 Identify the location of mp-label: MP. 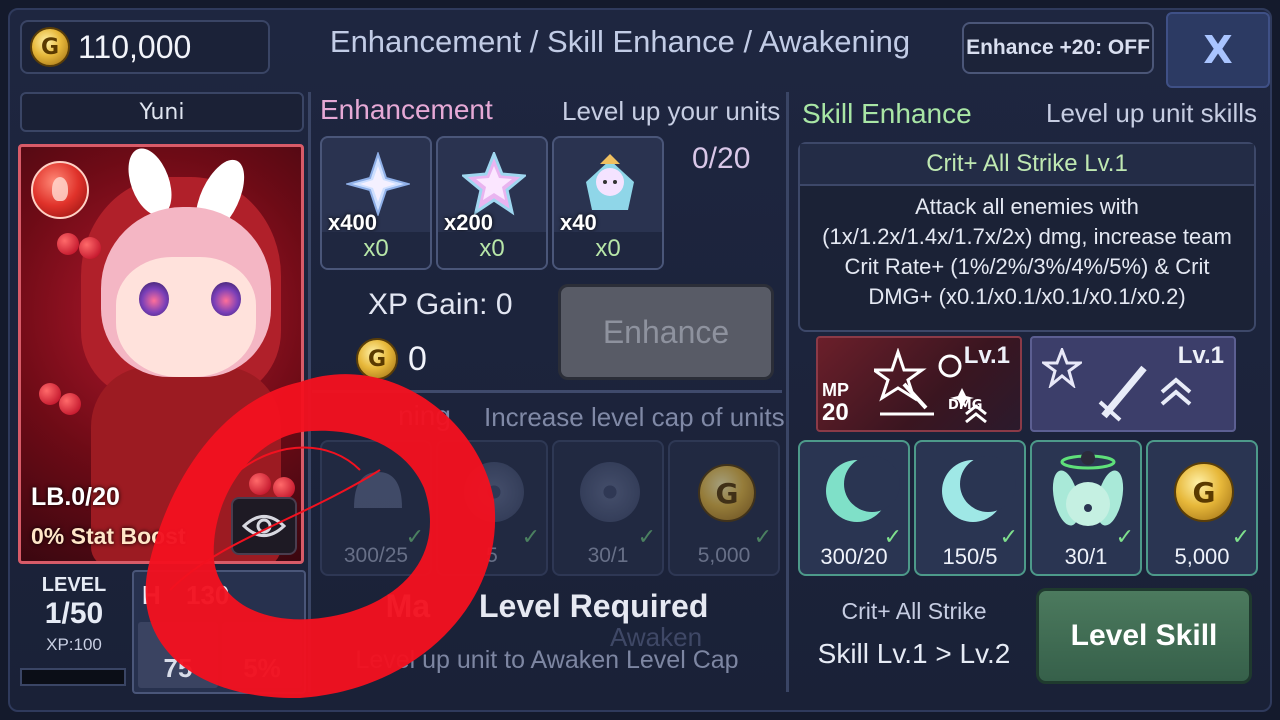
(835, 390).